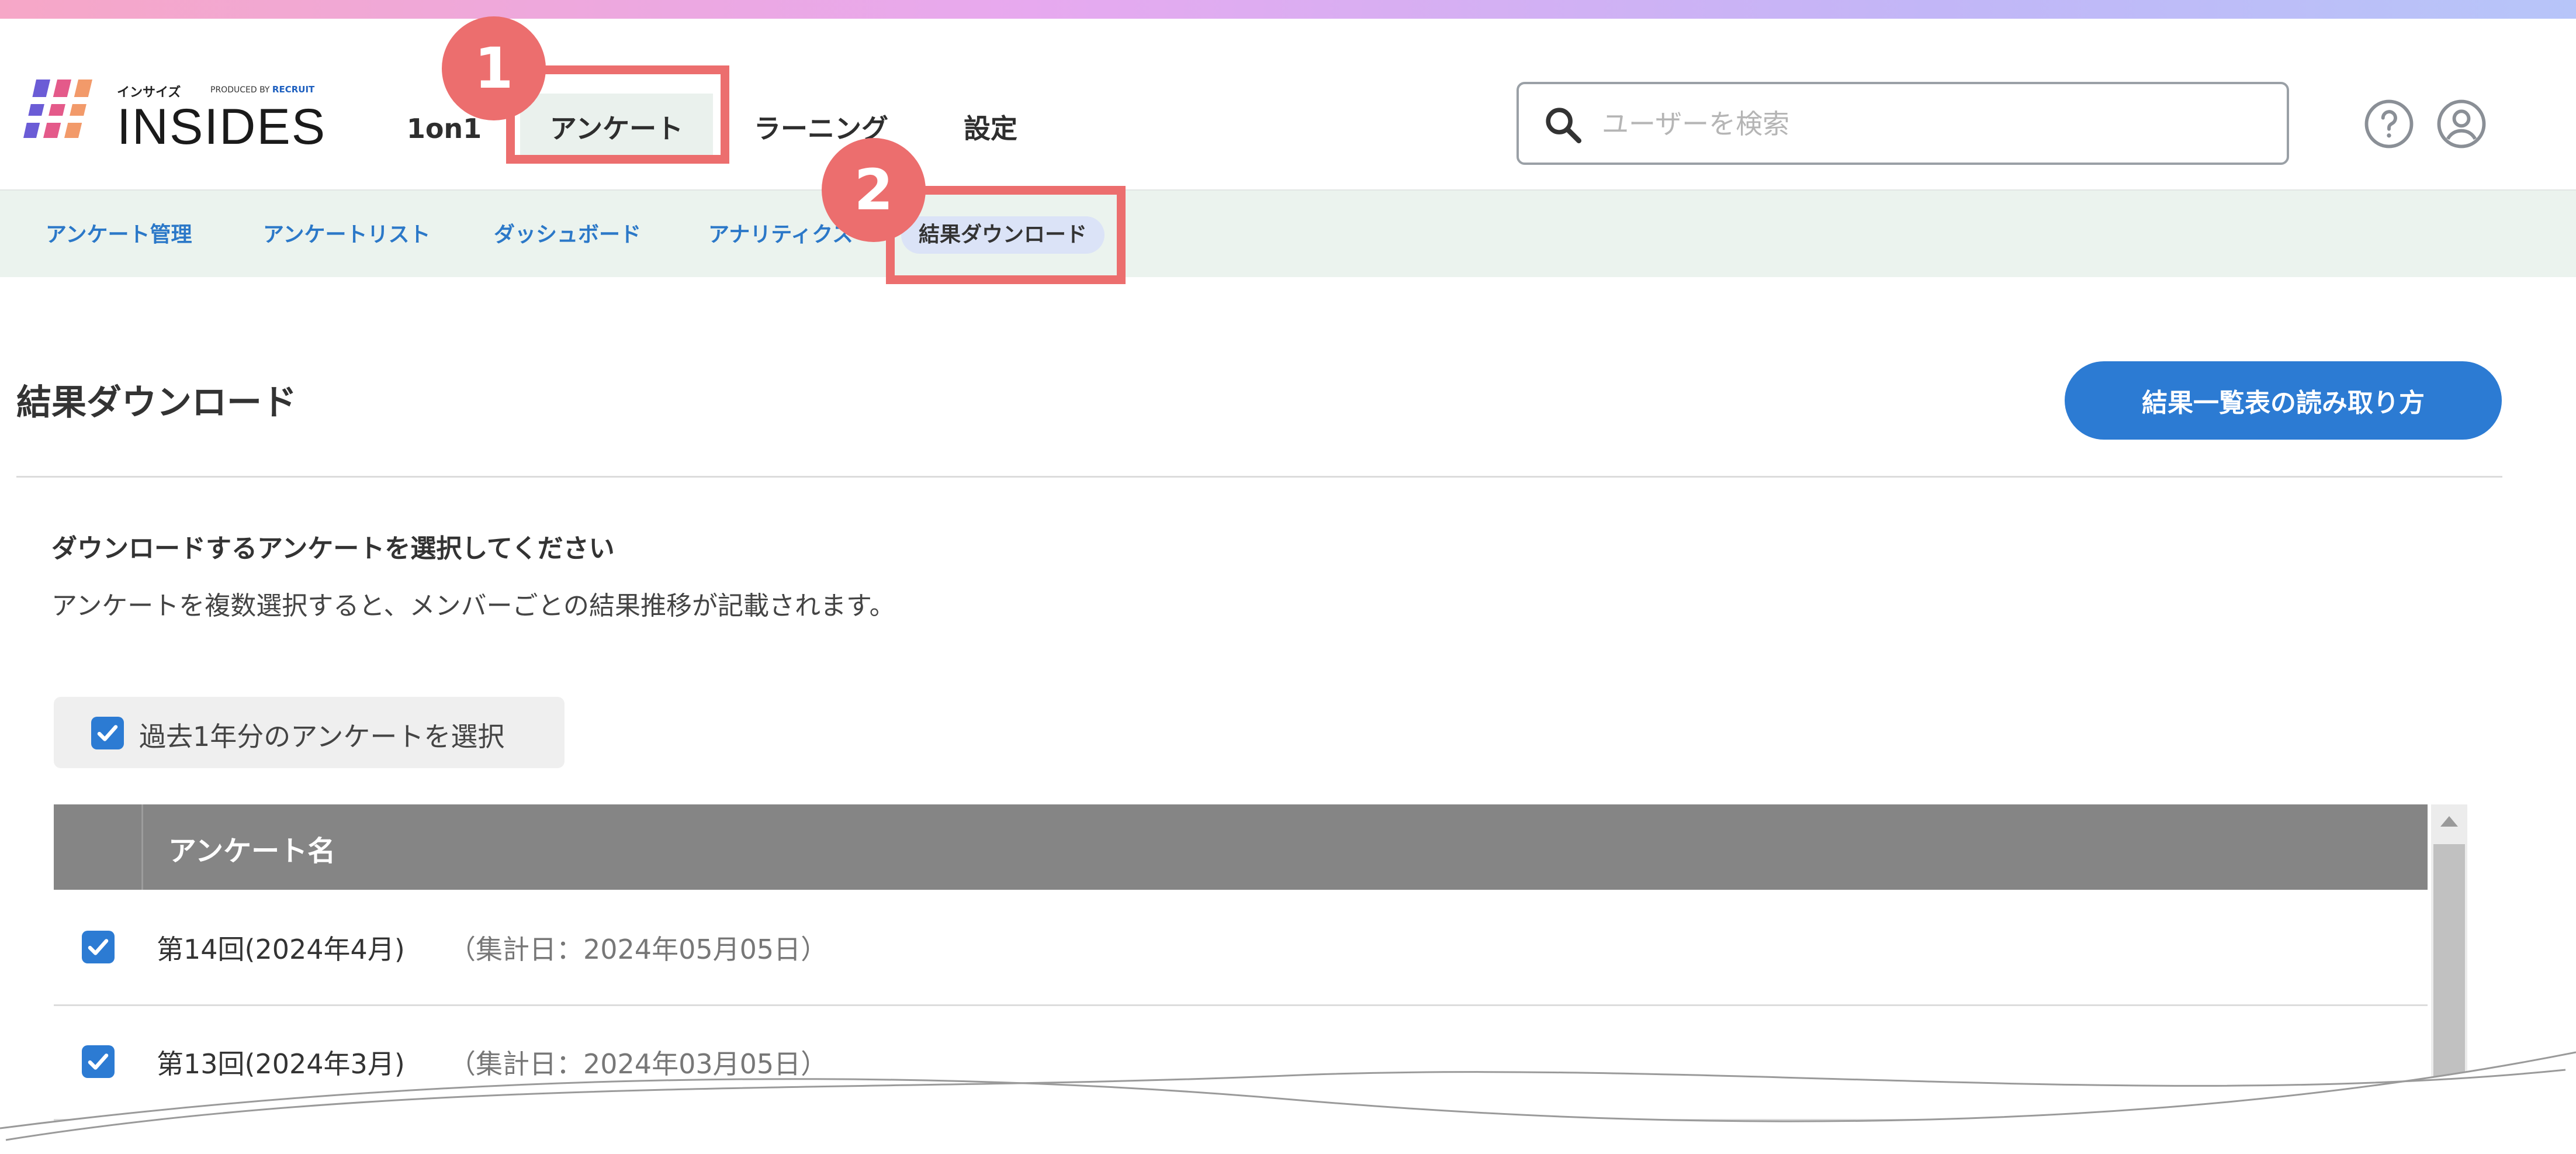 This screenshot has height=1154, width=2576. Describe the element at coordinates (2462, 124) in the screenshot. I see `account-icon` at that location.